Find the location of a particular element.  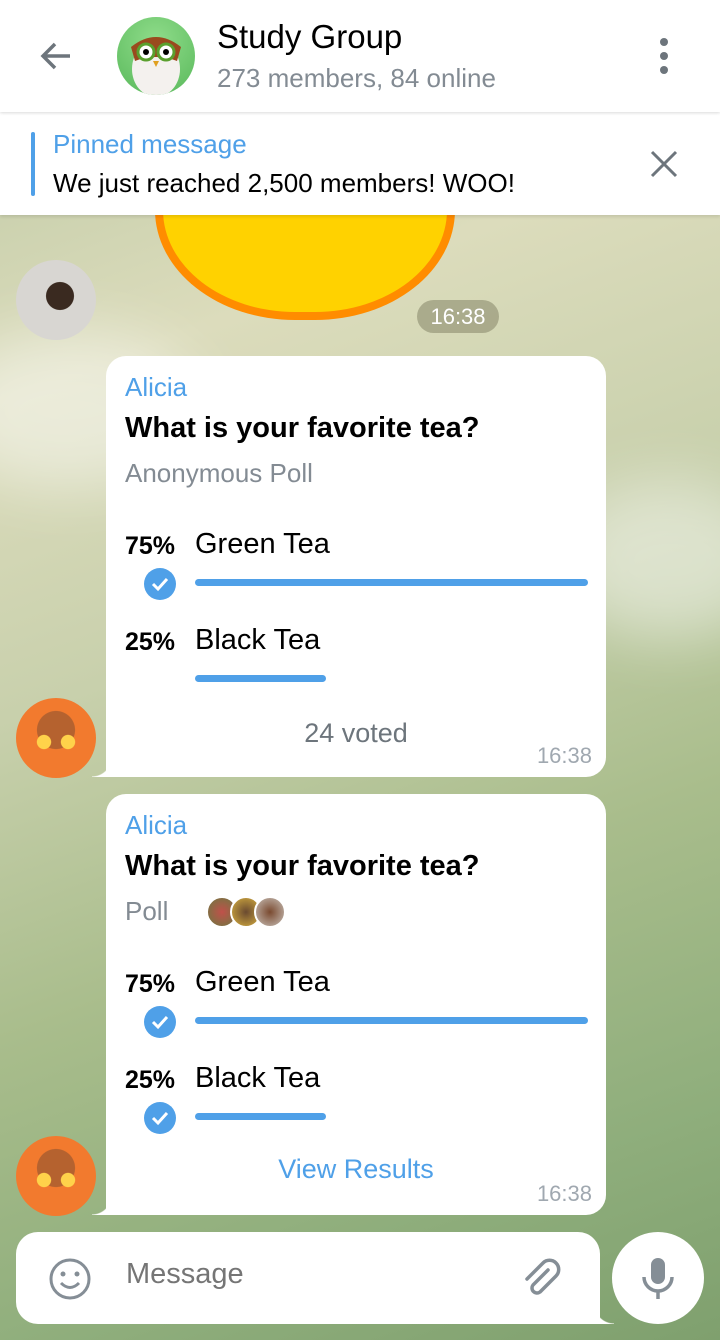

recent-voters is located at coordinates (246, 912).